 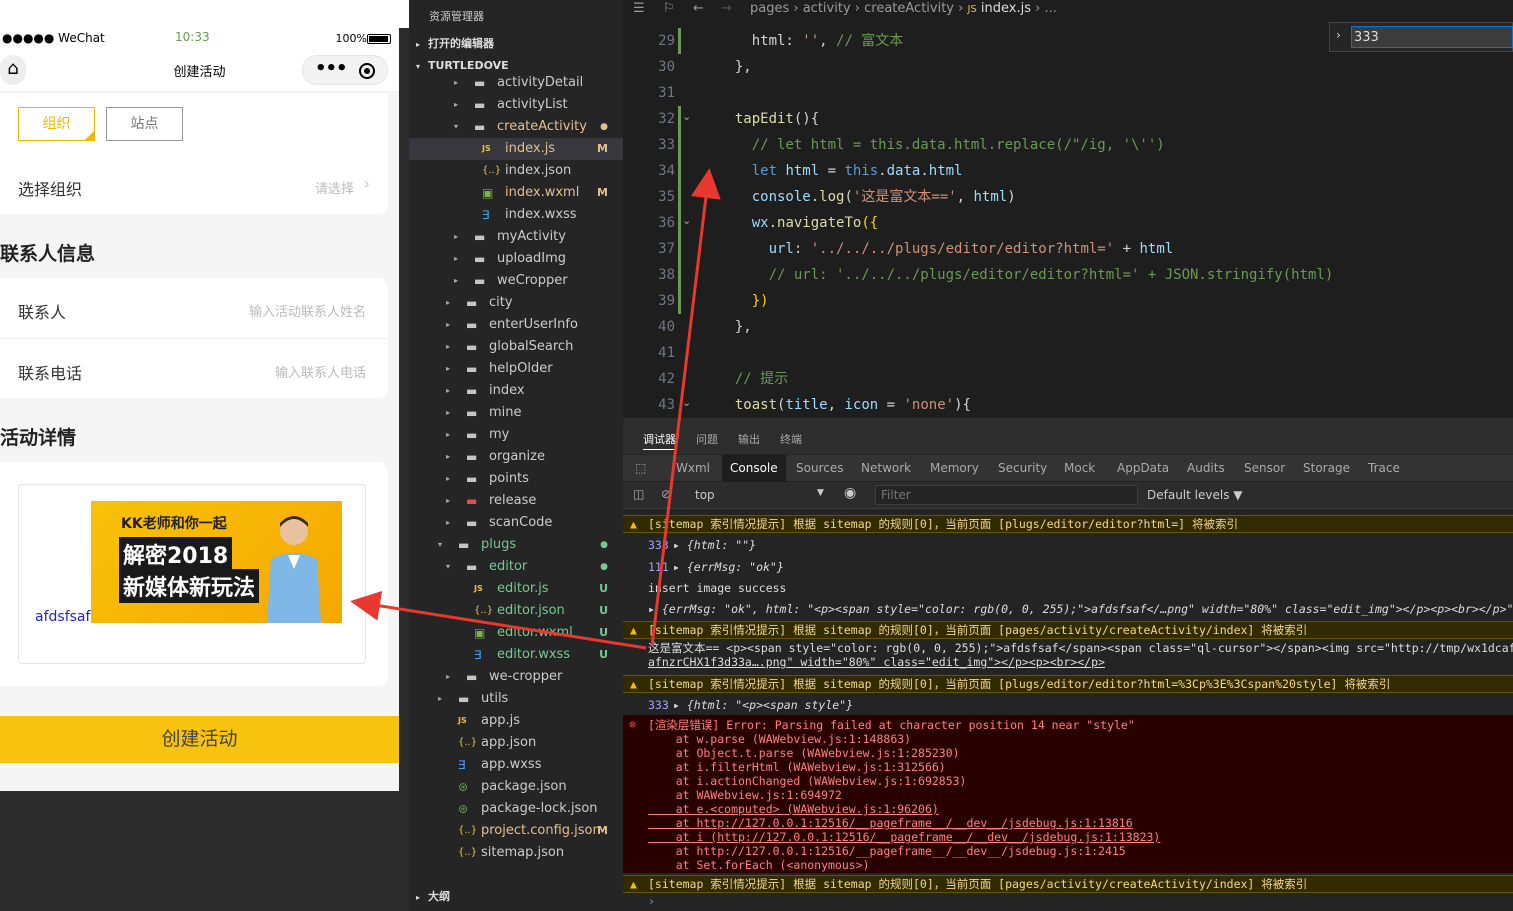 I want to click on clear-console-icon: ⊘, so click(x=666, y=494).